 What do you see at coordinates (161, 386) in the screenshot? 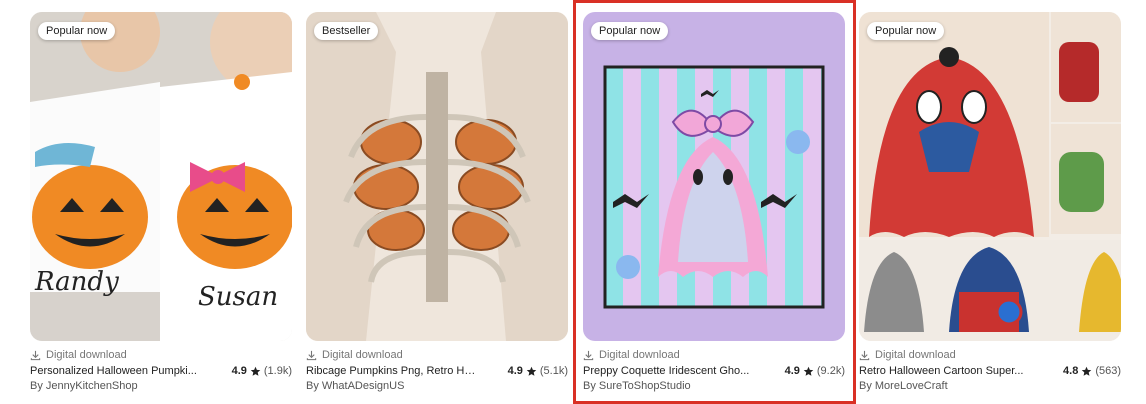
I see `shop-name: By JennyKitchenShop` at bounding box center [161, 386].